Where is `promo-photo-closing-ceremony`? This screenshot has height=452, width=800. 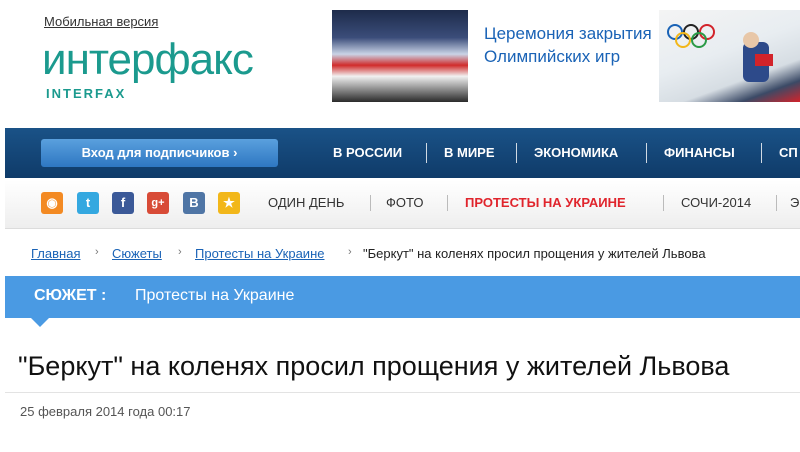
promo-photo-closing-ceremony is located at coordinates (400, 56).